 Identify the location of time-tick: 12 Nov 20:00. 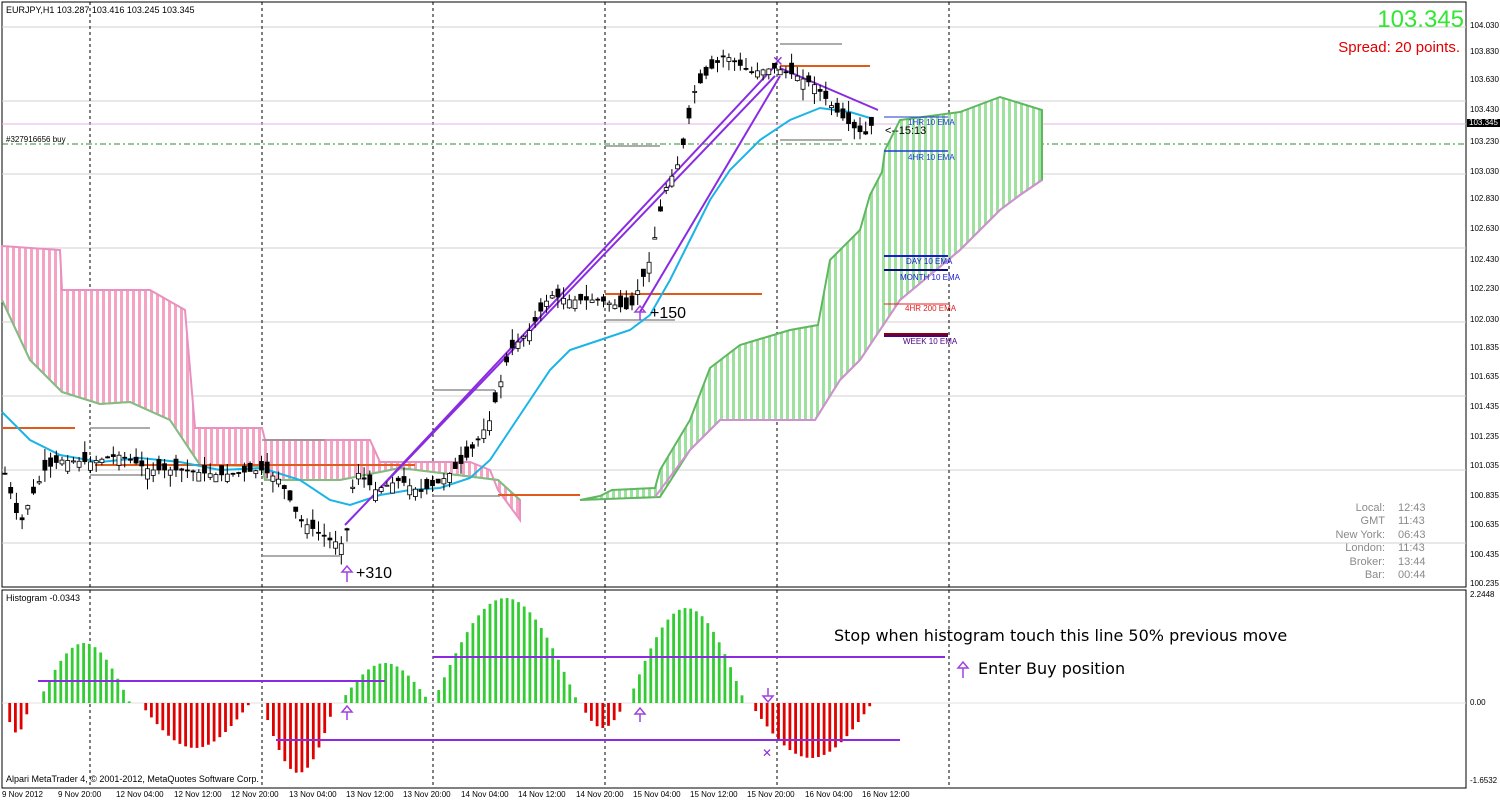
(255, 794).